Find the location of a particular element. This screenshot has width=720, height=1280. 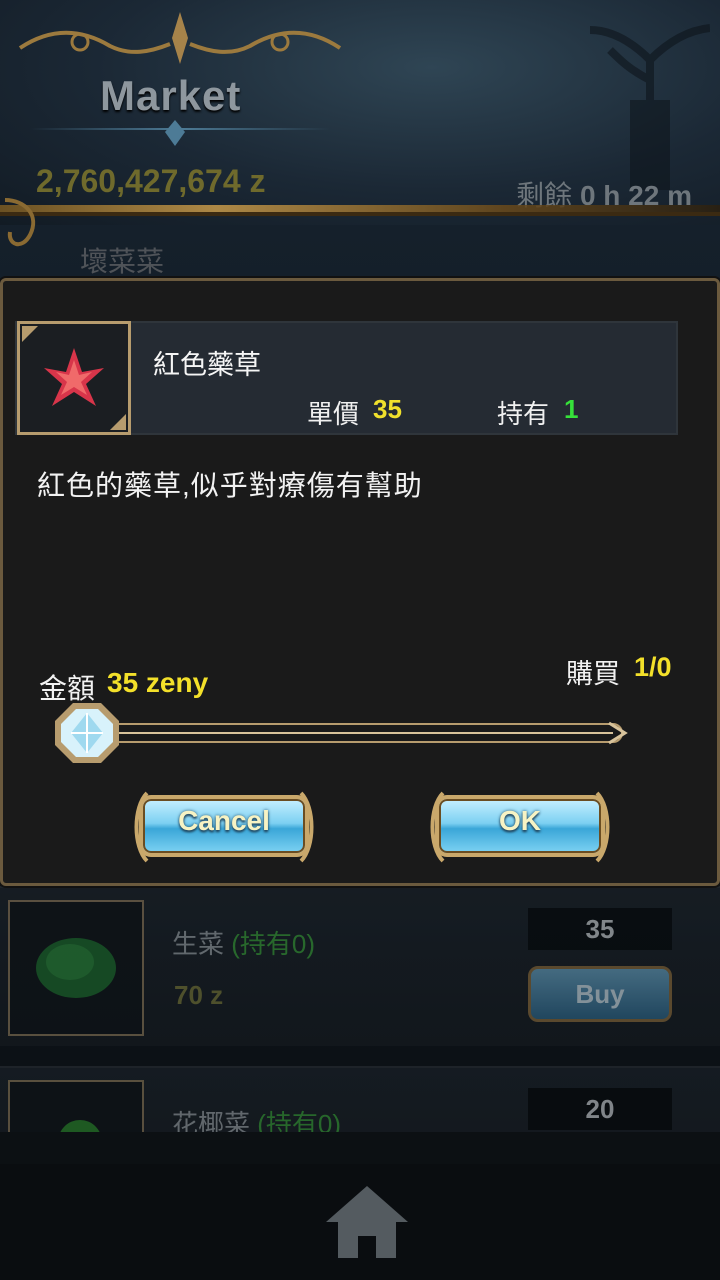

buy-button: Buy is located at coordinates (600, 994).